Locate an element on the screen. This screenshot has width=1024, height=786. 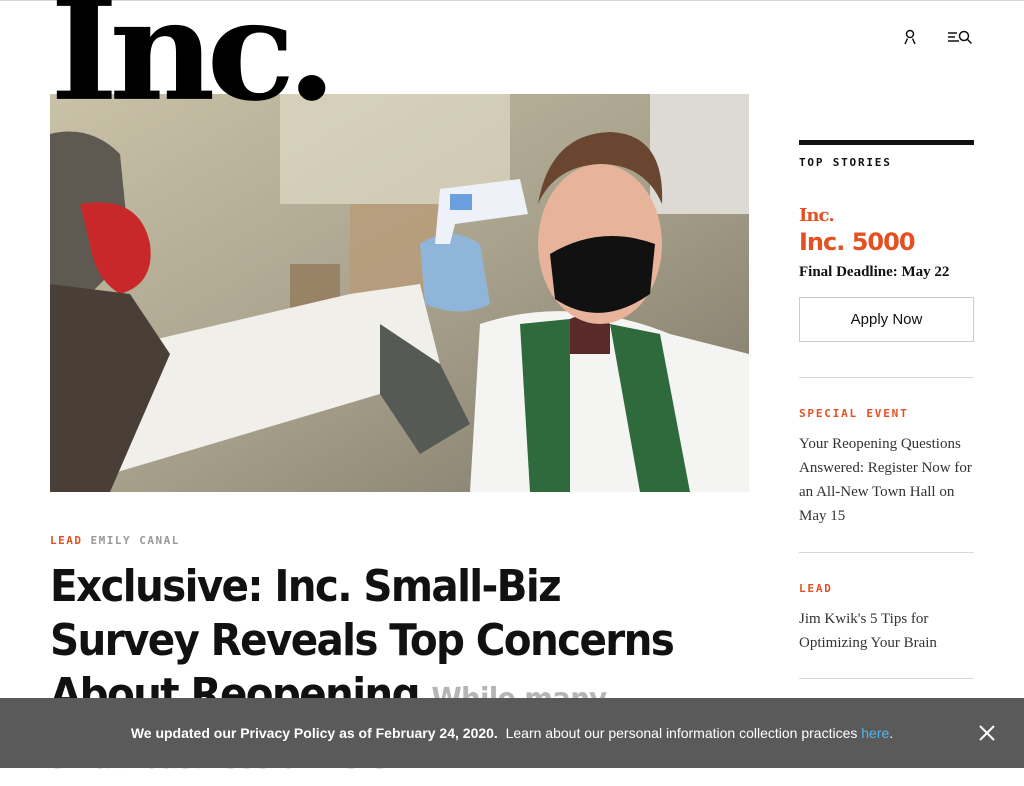
promo-deadline: Final Deadline: May 22 is located at coordinates (874, 272).